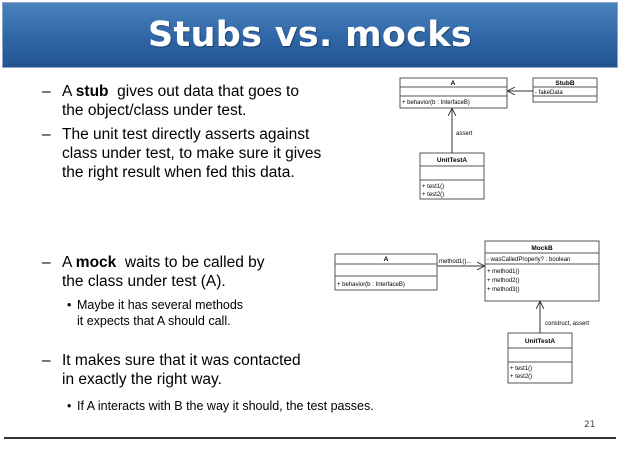 The width and height of the screenshot is (644, 451). Describe the element at coordinates (452, 160) in the screenshot. I see `uml-class-unittesta-name: UnitTestA` at that location.